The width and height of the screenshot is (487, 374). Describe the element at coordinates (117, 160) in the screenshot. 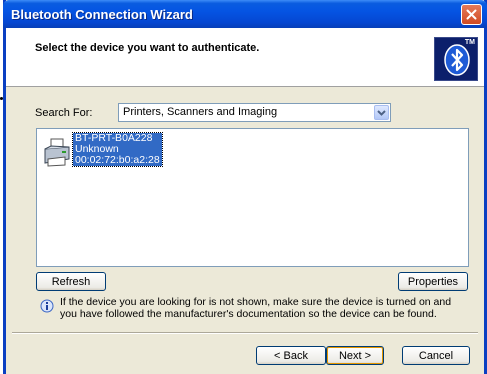

I see `device-address: 00:02:72:b0:a2:28` at that location.